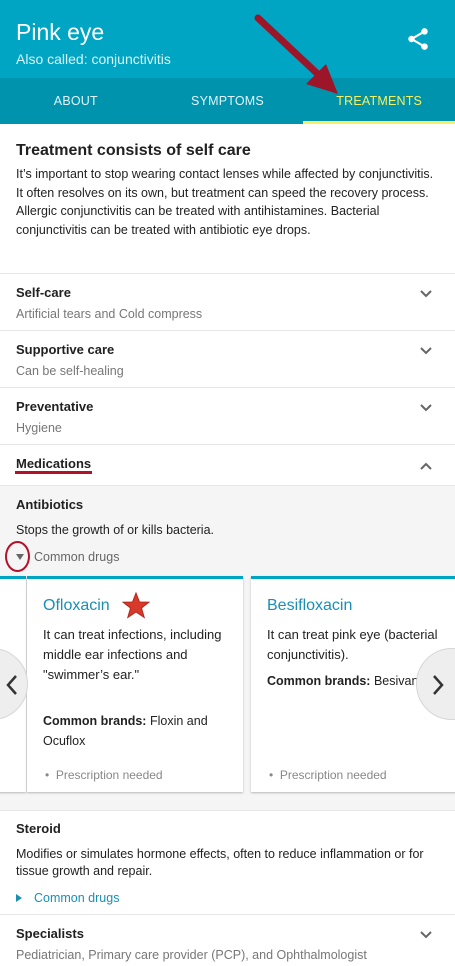 The height and width of the screenshot is (966, 455). Describe the element at coordinates (50, 933) in the screenshot. I see `section-title: Specialists` at that location.